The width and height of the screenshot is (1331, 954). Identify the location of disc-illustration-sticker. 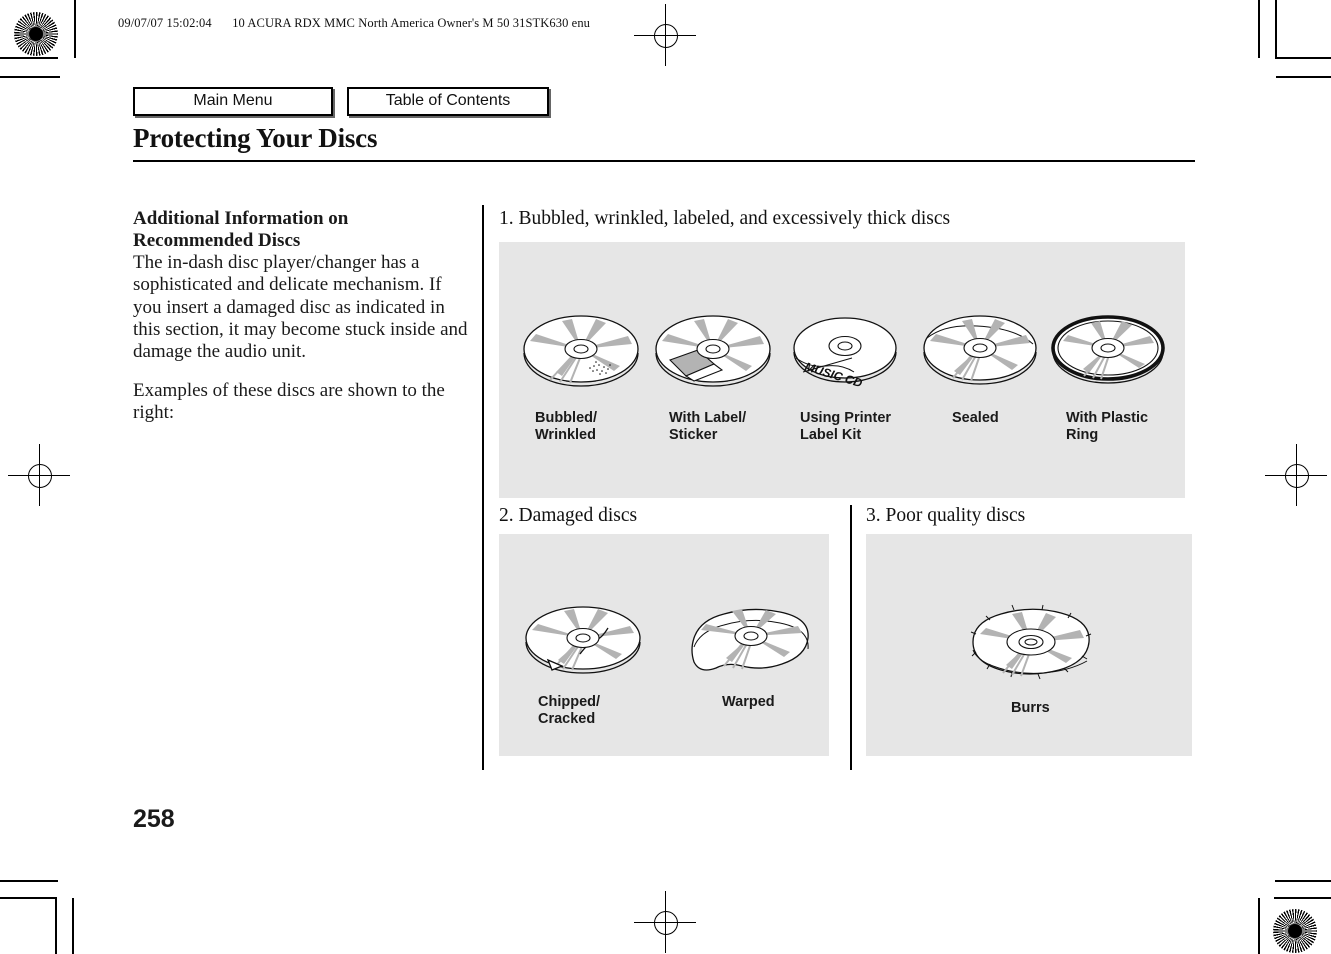
(713, 351).